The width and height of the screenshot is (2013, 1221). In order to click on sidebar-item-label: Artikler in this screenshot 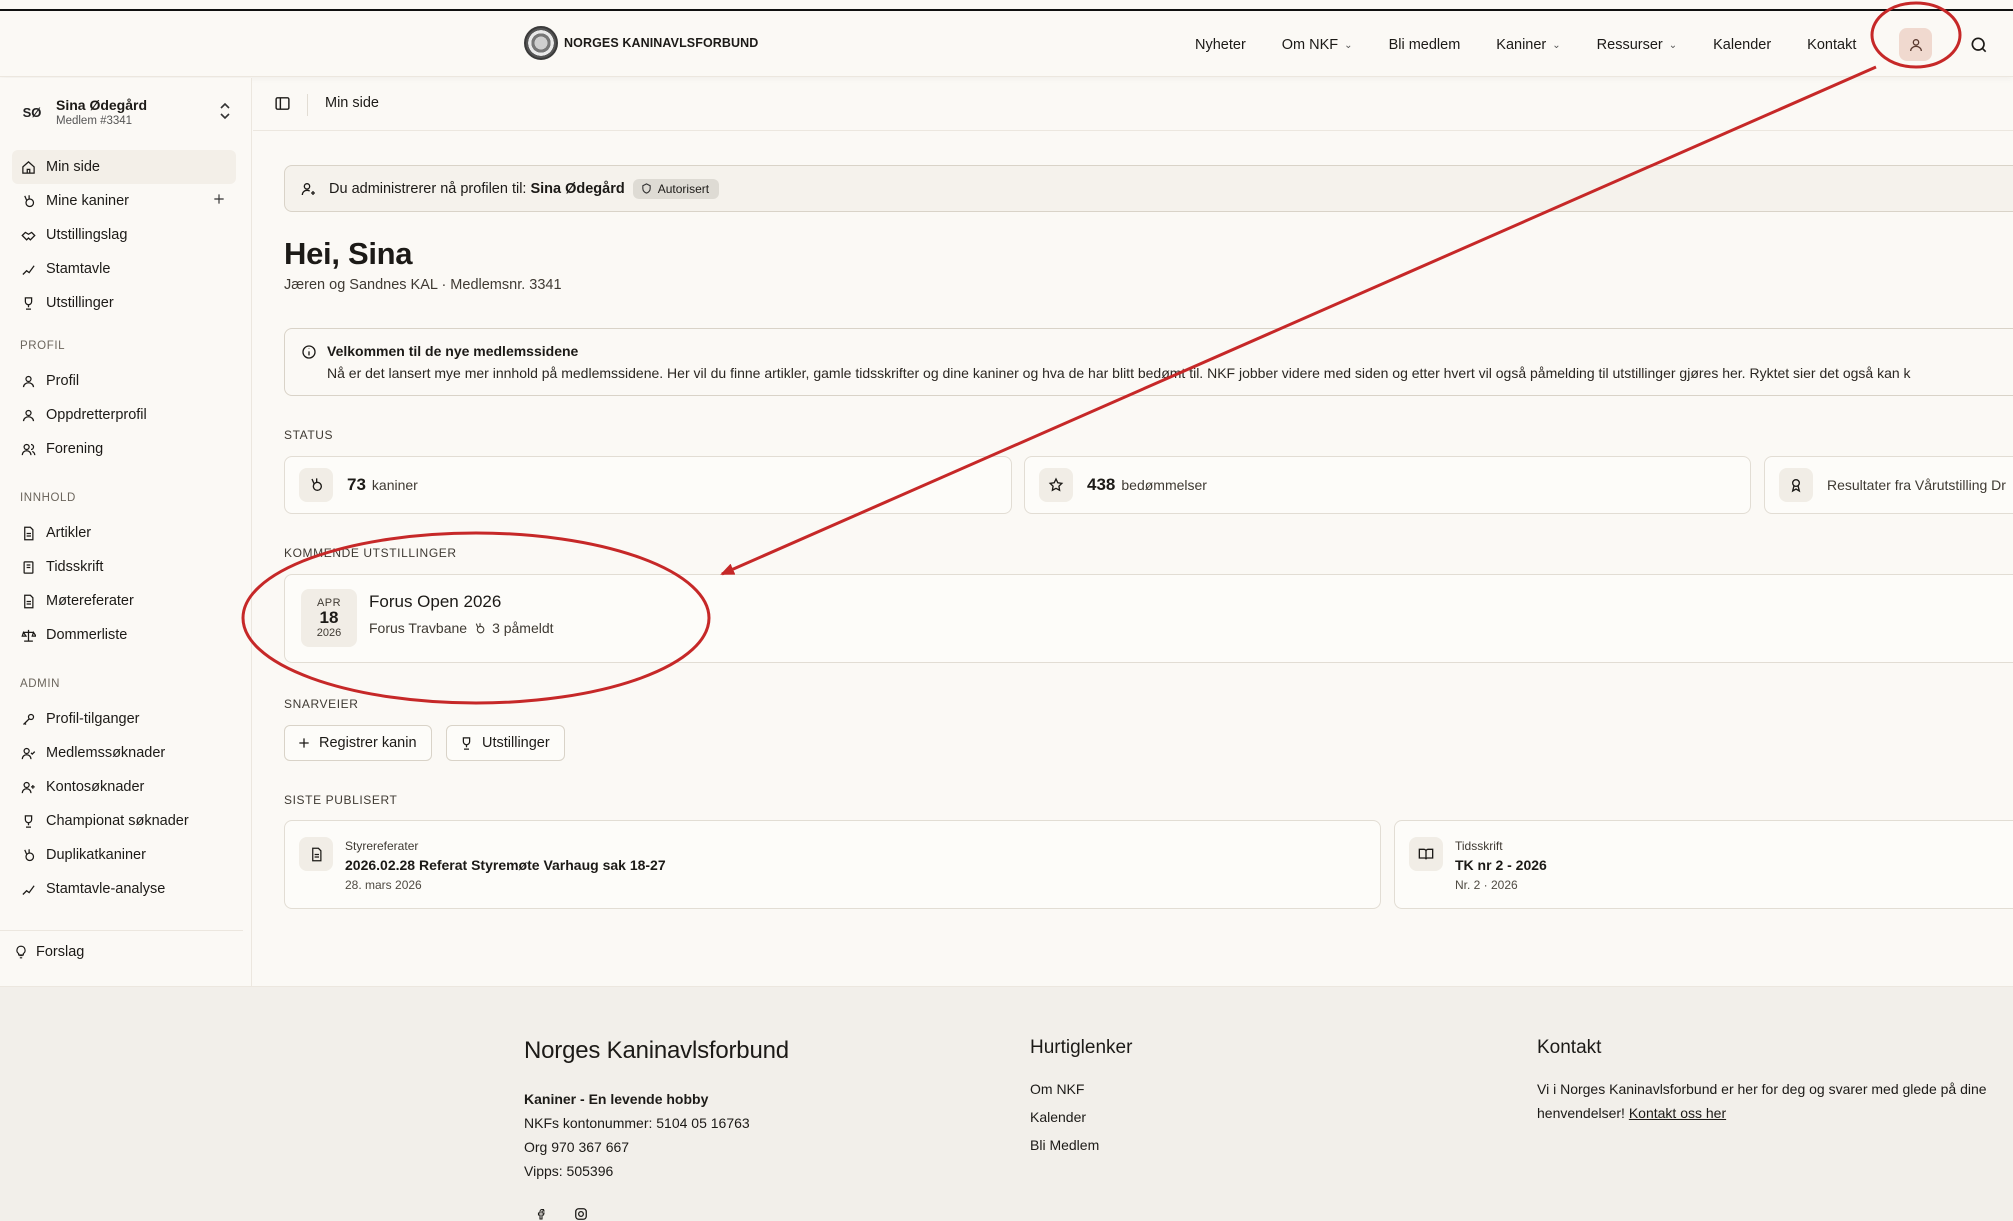, I will do `click(69, 533)`.